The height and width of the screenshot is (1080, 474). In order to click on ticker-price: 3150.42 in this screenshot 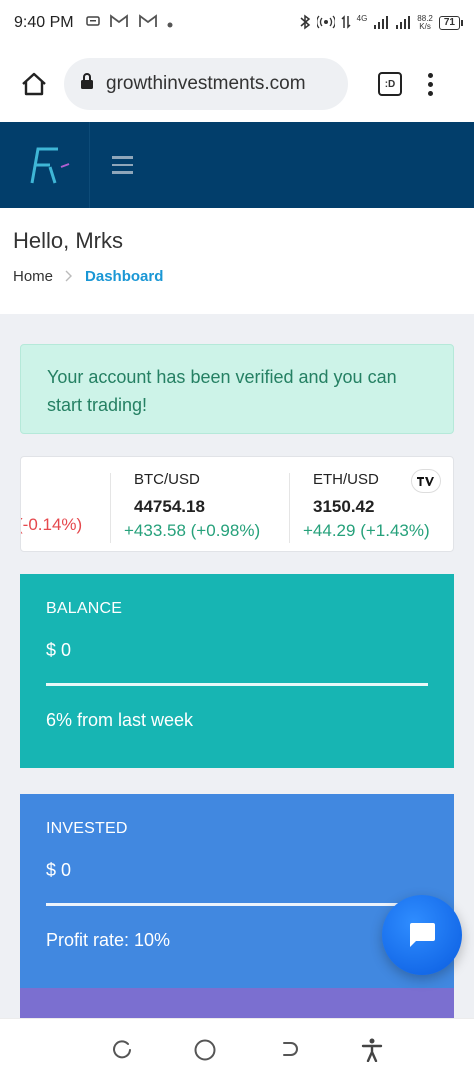, I will do `click(344, 506)`.